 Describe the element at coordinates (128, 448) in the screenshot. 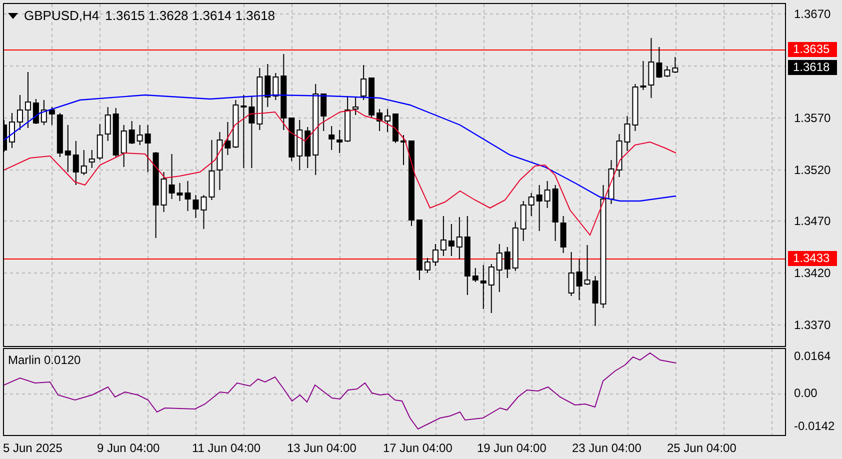

I see `time-tick-label: 9 Jun 04:00` at that location.